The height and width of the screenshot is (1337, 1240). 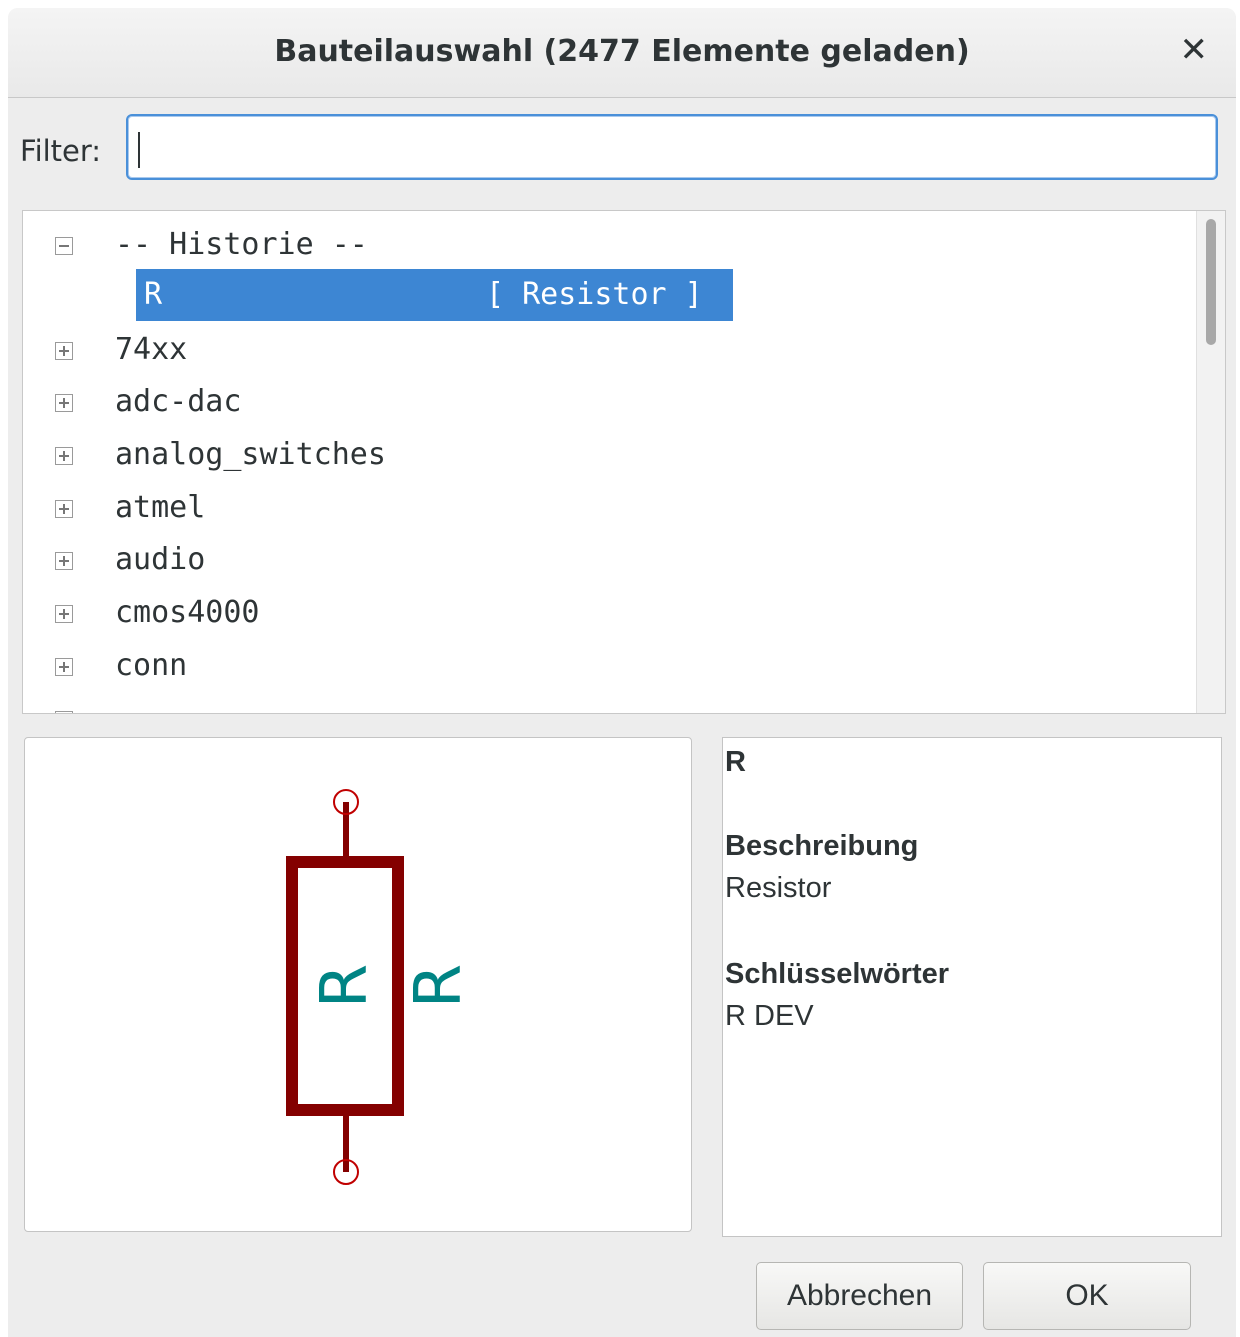 I want to click on text-caret, so click(x=139, y=150).